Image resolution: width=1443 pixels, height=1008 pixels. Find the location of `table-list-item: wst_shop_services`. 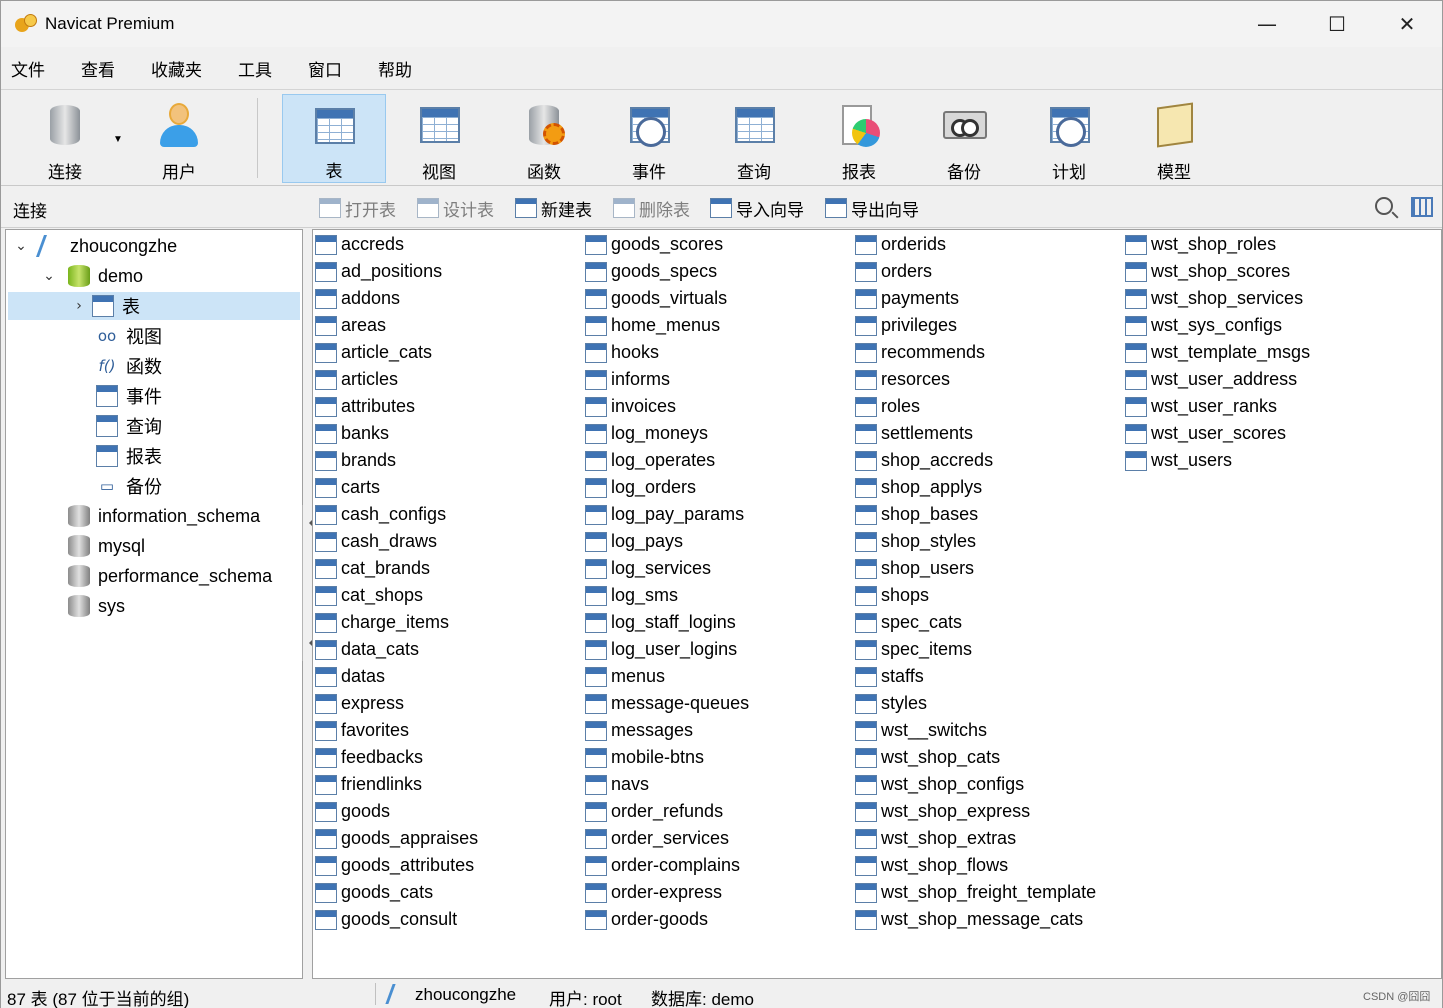

table-list-item: wst_shop_services is located at coordinates (1217, 298).